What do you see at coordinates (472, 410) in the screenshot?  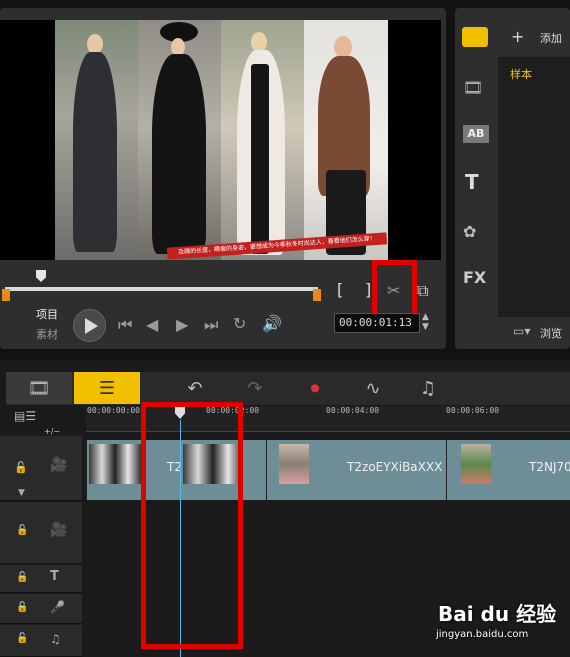 I see `ruler-label: 00:00:06:00` at bounding box center [472, 410].